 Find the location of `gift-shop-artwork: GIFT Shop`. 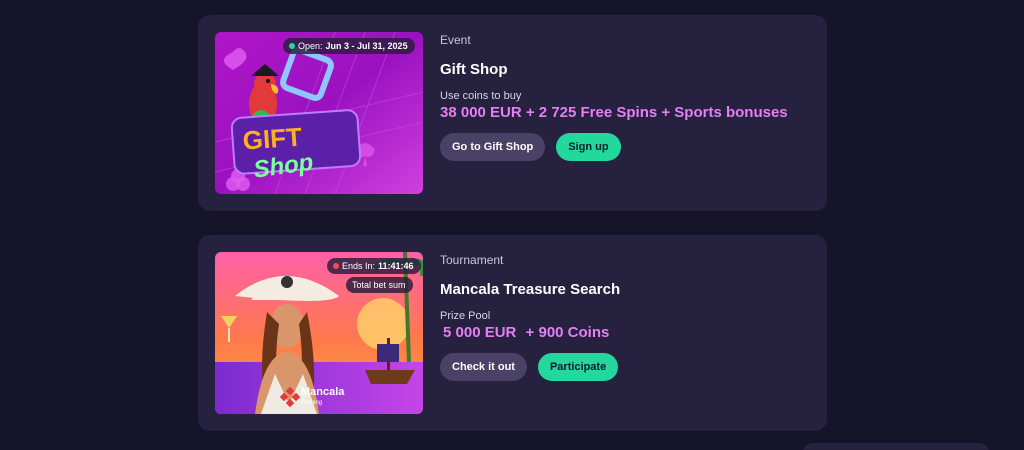

gift-shop-artwork: GIFT Shop is located at coordinates (319, 113).